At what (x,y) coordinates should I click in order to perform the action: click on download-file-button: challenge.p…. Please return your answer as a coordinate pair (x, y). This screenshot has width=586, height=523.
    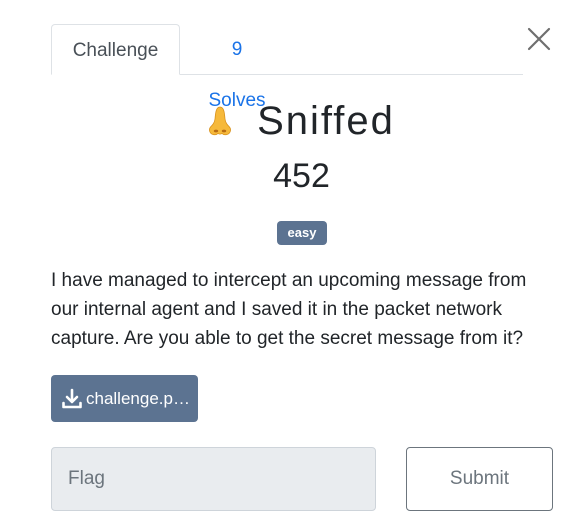
    Looking at the image, I should click on (124, 398).